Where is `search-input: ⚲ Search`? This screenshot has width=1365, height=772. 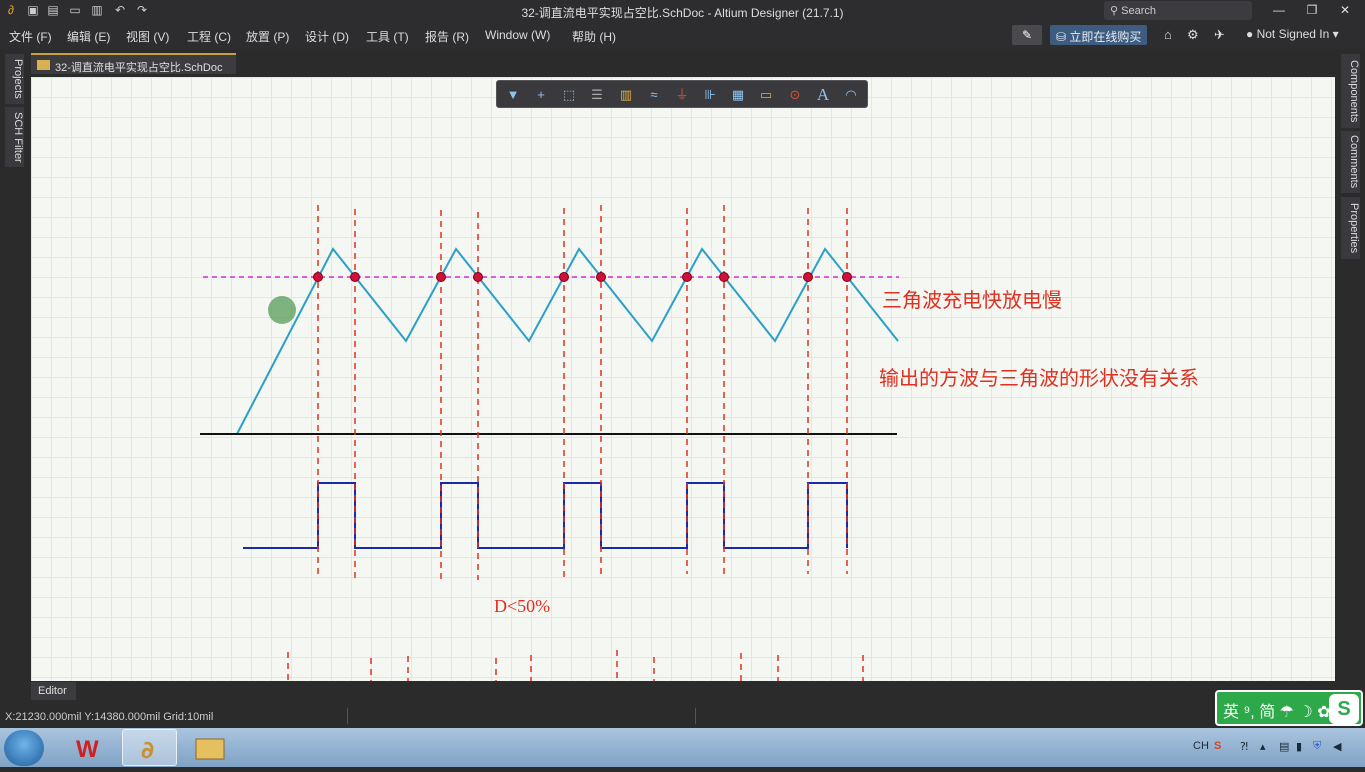 search-input: ⚲ Search is located at coordinates (1178, 10).